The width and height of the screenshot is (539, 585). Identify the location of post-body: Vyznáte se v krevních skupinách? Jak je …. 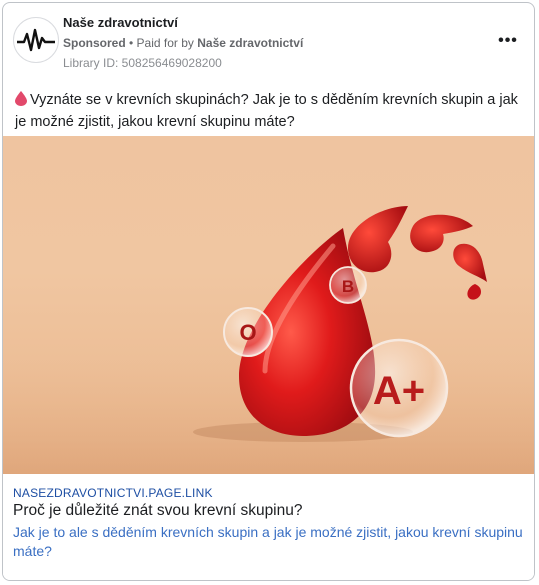
(267, 111).